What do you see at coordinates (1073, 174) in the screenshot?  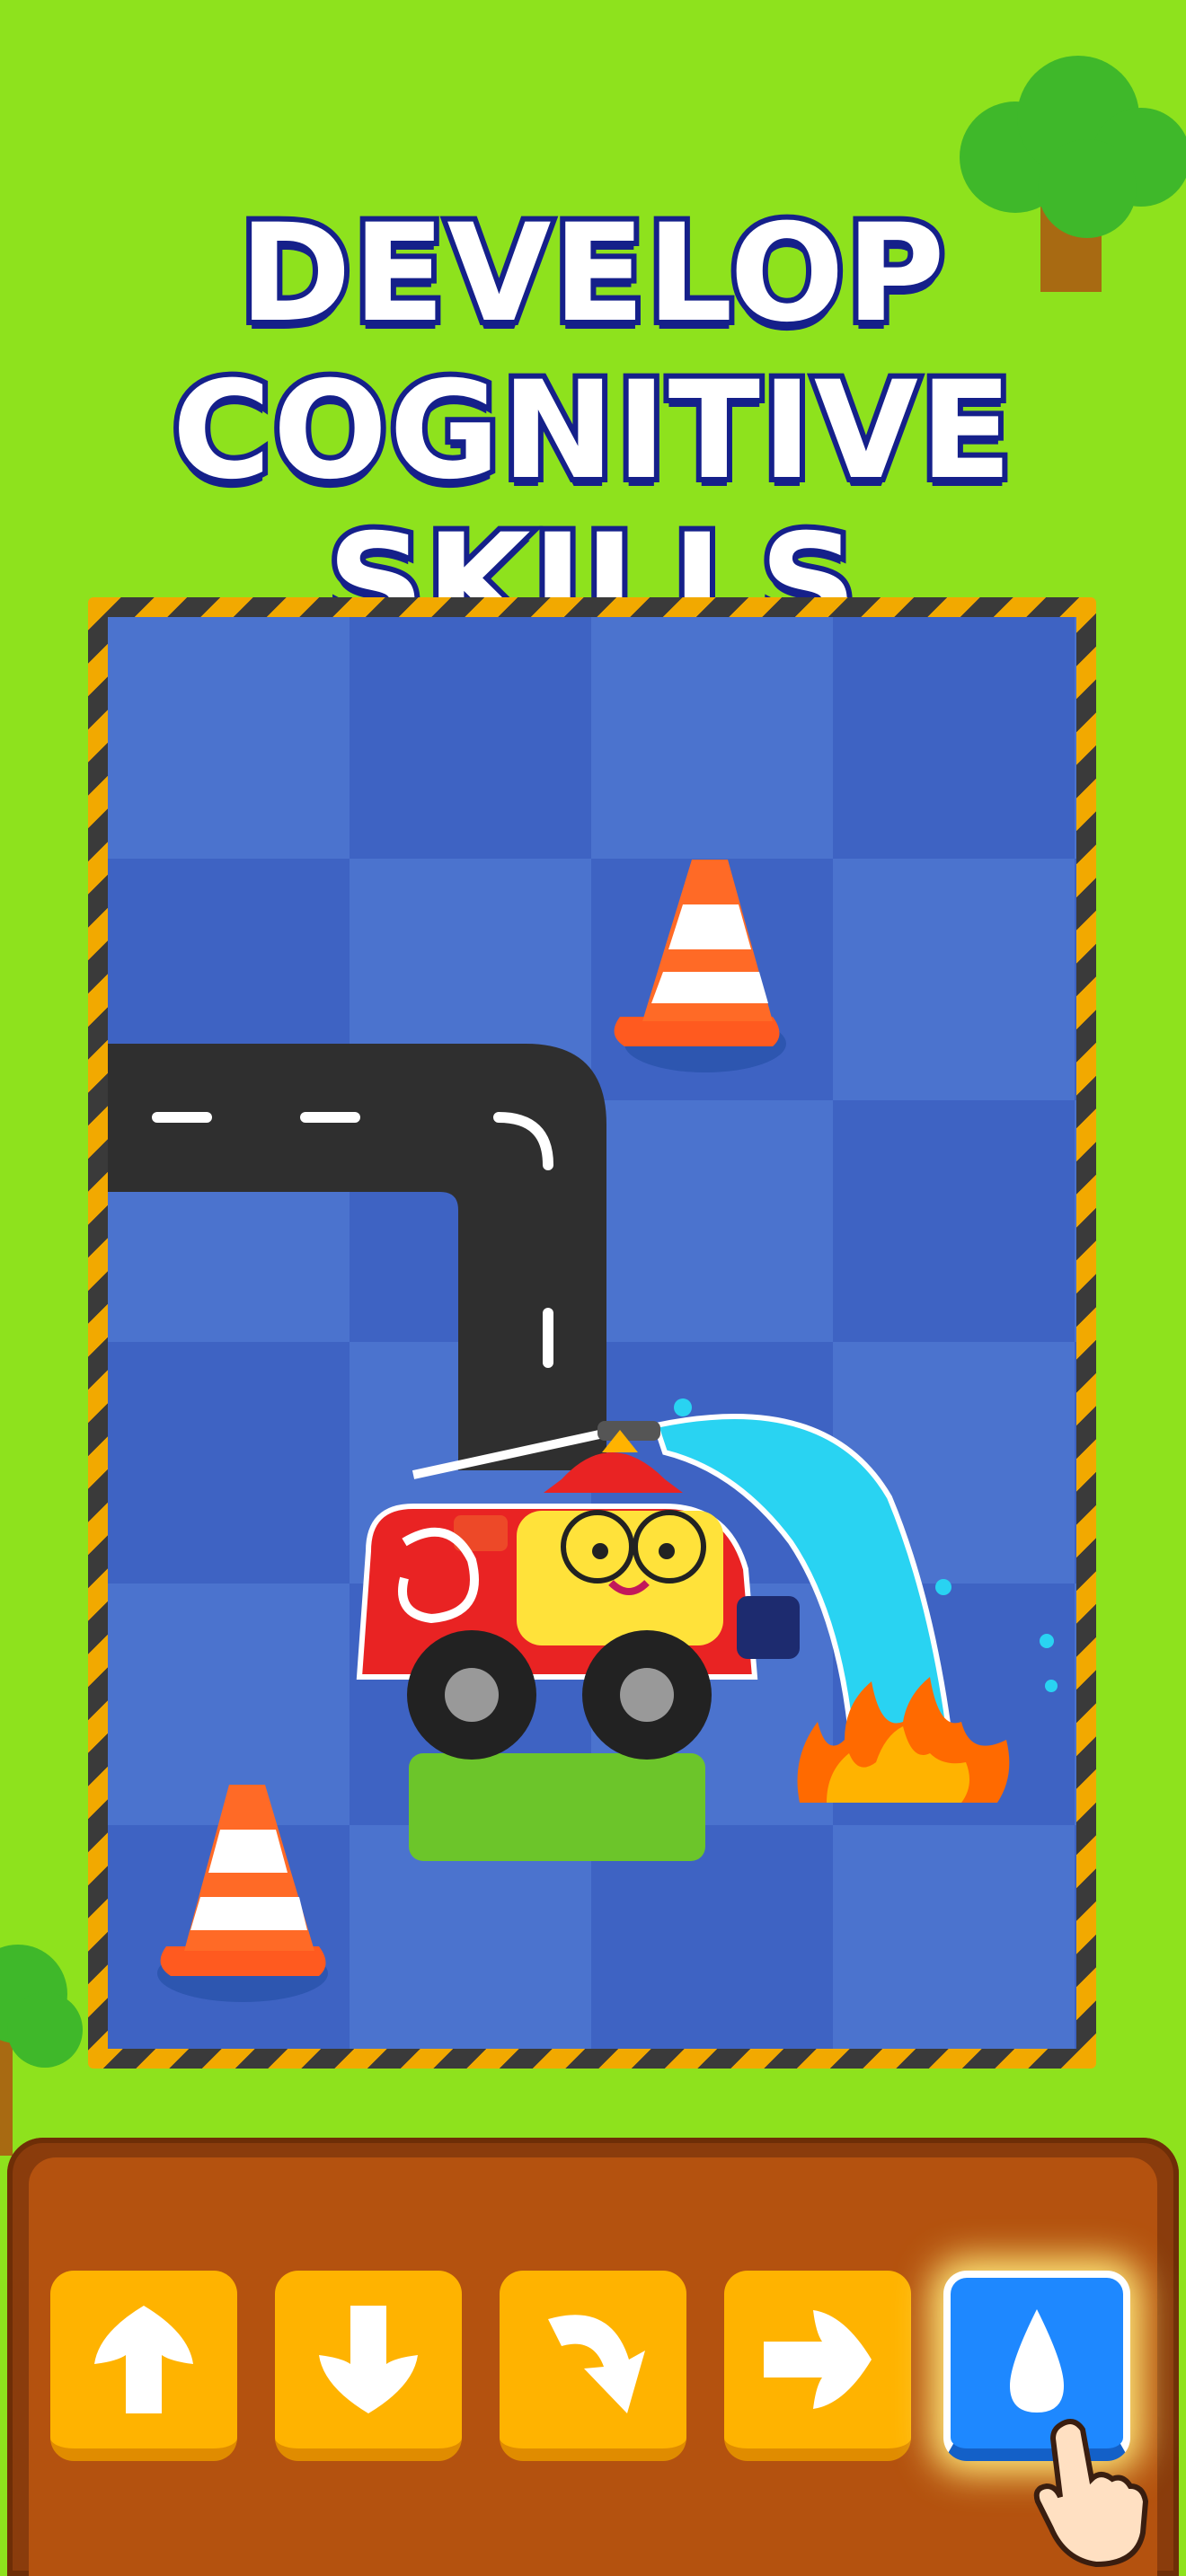 I see `tree-top-right` at bounding box center [1073, 174].